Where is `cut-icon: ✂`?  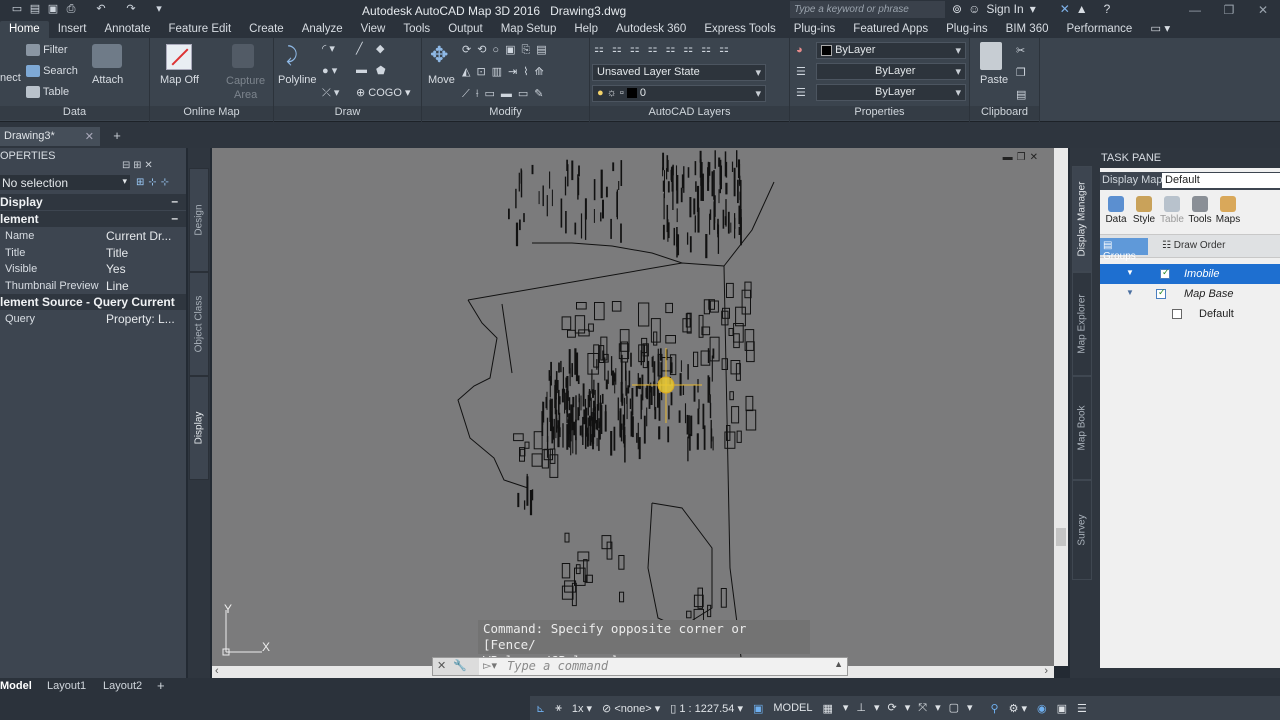 cut-icon: ✂ is located at coordinates (1020, 50).